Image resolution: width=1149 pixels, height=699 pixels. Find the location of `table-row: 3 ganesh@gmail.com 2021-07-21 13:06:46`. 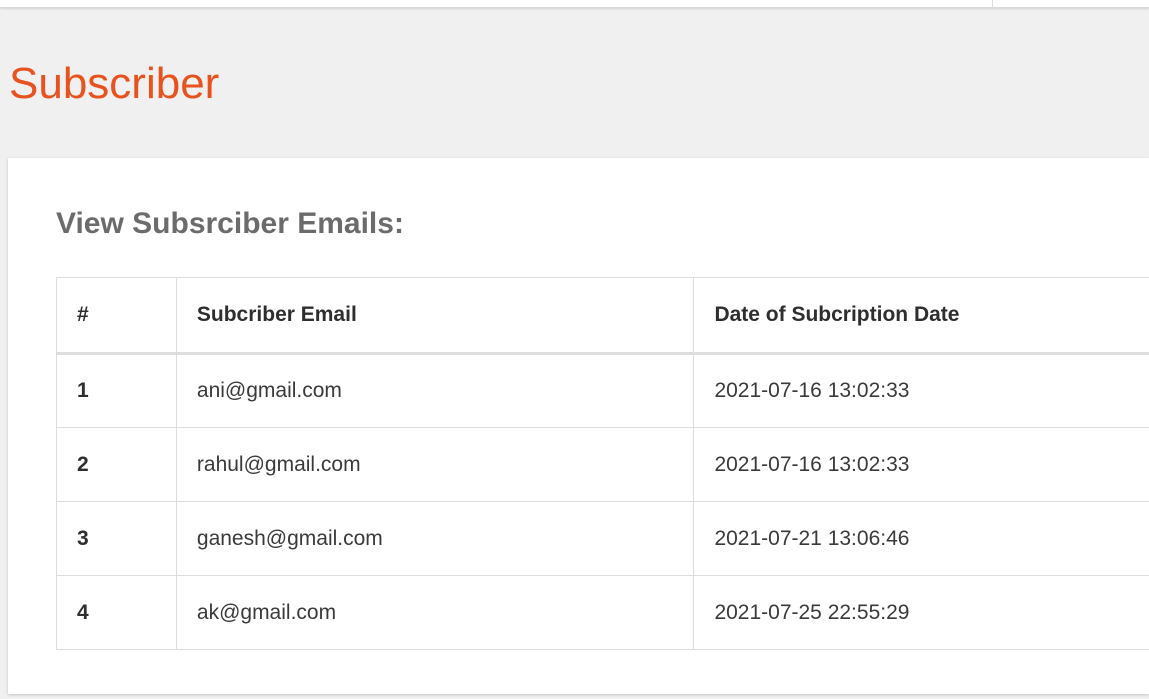

table-row: 3 ganesh@gmail.com 2021-07-21 13:06:46 is located at coordinates (602, 538).